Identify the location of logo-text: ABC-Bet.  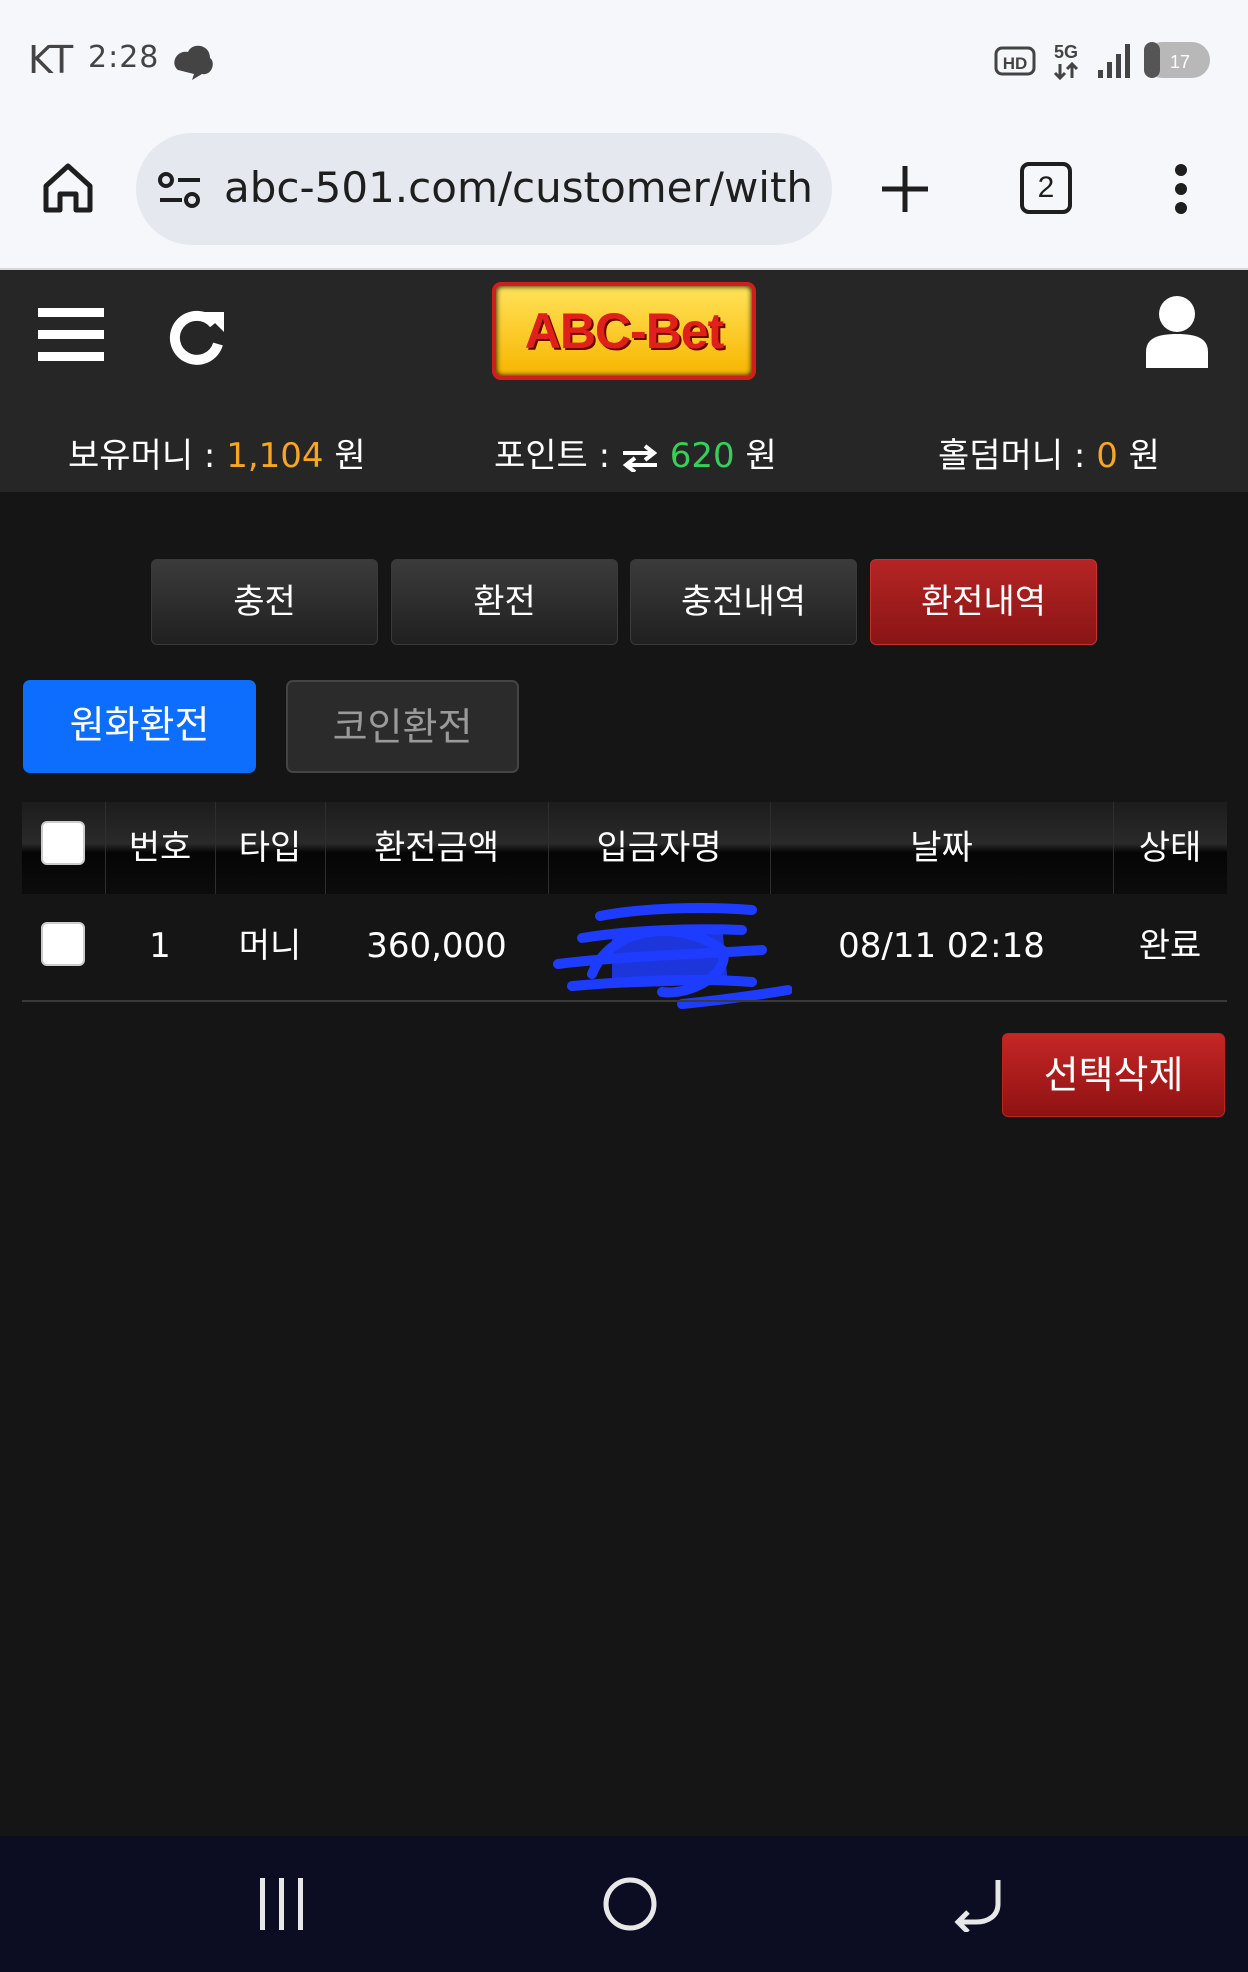
(624, 331).